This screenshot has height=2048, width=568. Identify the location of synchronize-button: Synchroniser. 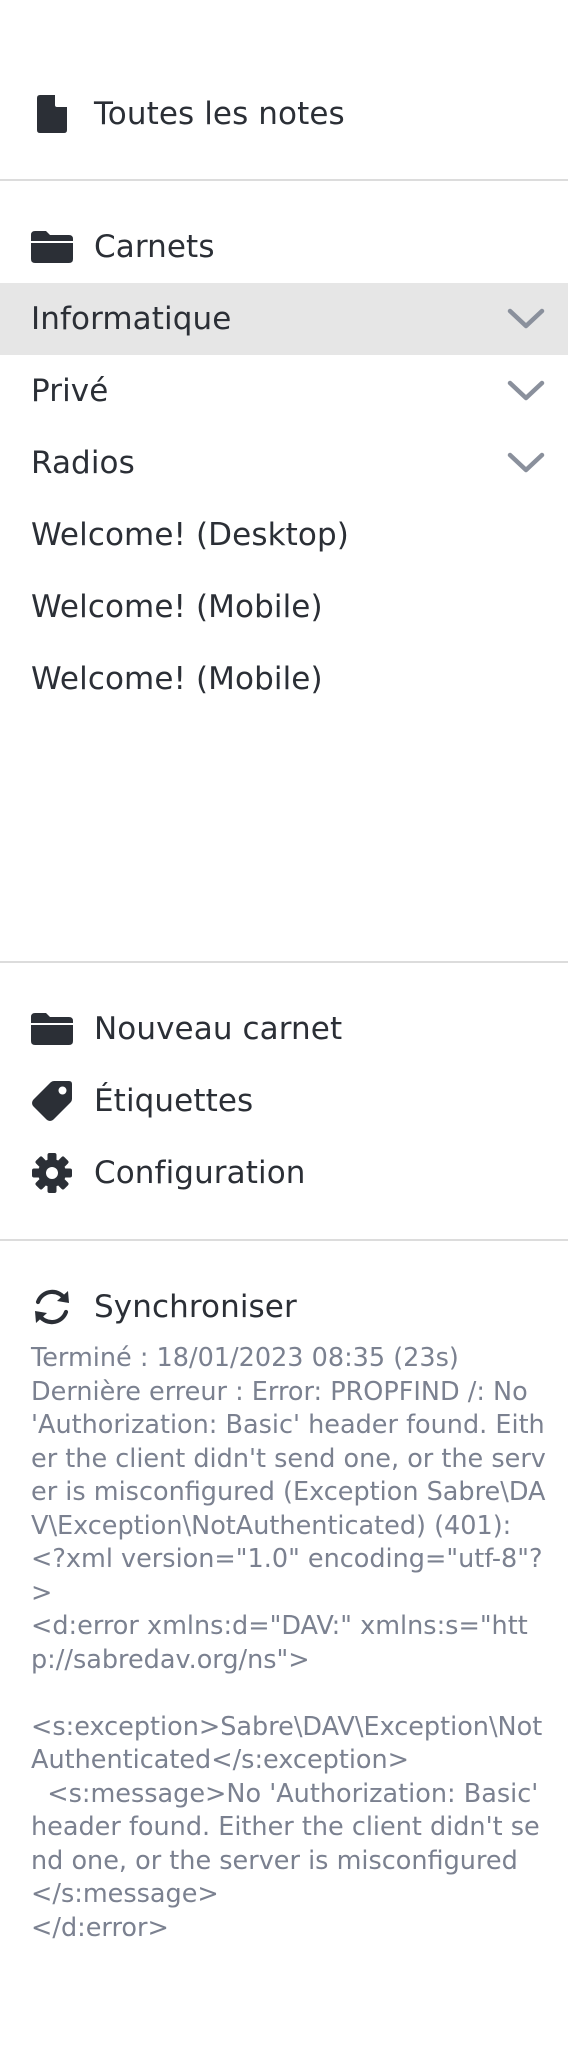
(284, 1307).